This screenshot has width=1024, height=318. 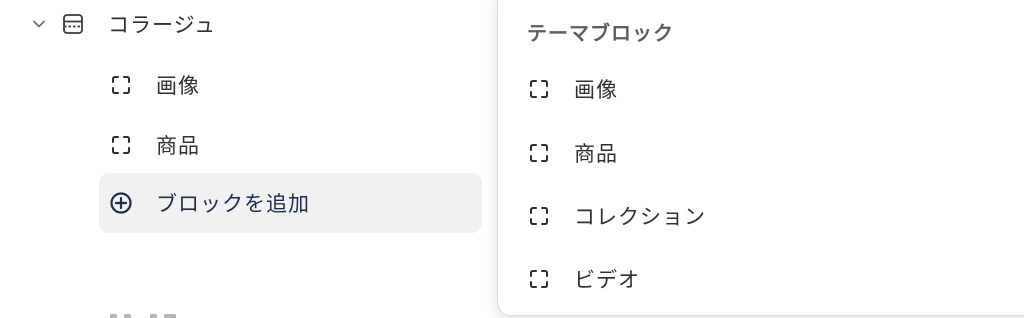 I want to click on popover-item-label: ビデオ, so click(x=607, y=280).